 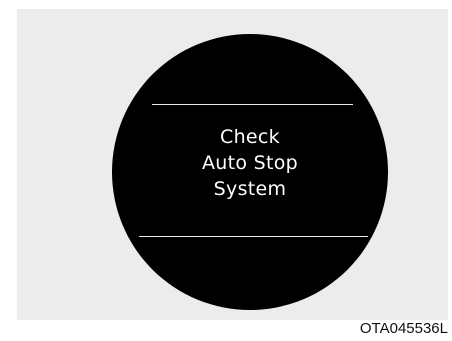 I want to click on figure-code: OTA045536L, so click(x=403, y=328).